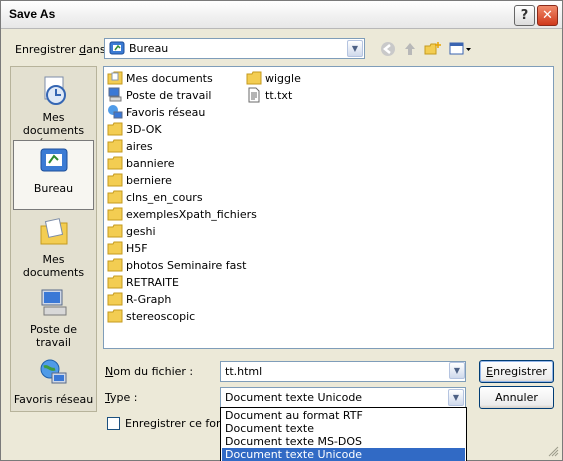 This screenshot has height=461, width=563. I want to click on back-button, so click(388, 48).